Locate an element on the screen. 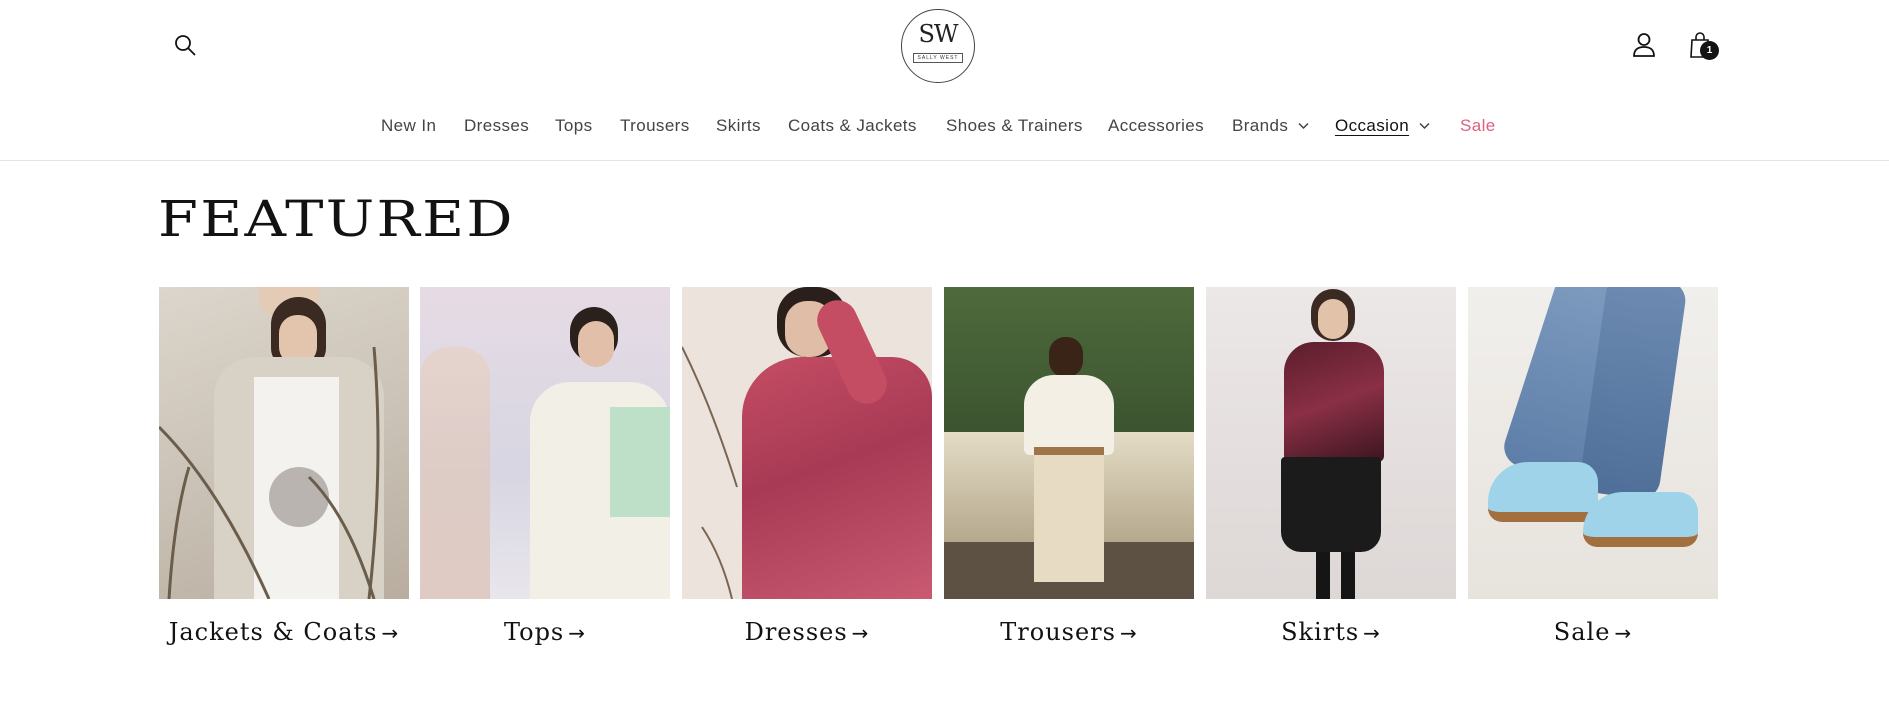  category-label: Trousers → is located at coordinates (1069, 632).